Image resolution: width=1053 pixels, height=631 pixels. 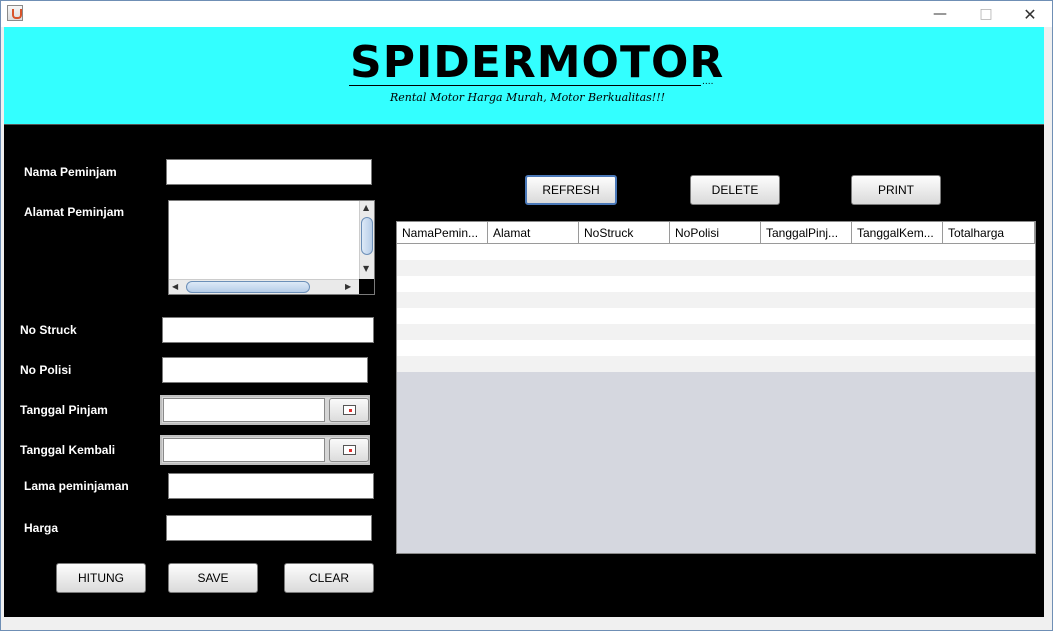 I want to click on brand-underline, so click(x=525, y=85).